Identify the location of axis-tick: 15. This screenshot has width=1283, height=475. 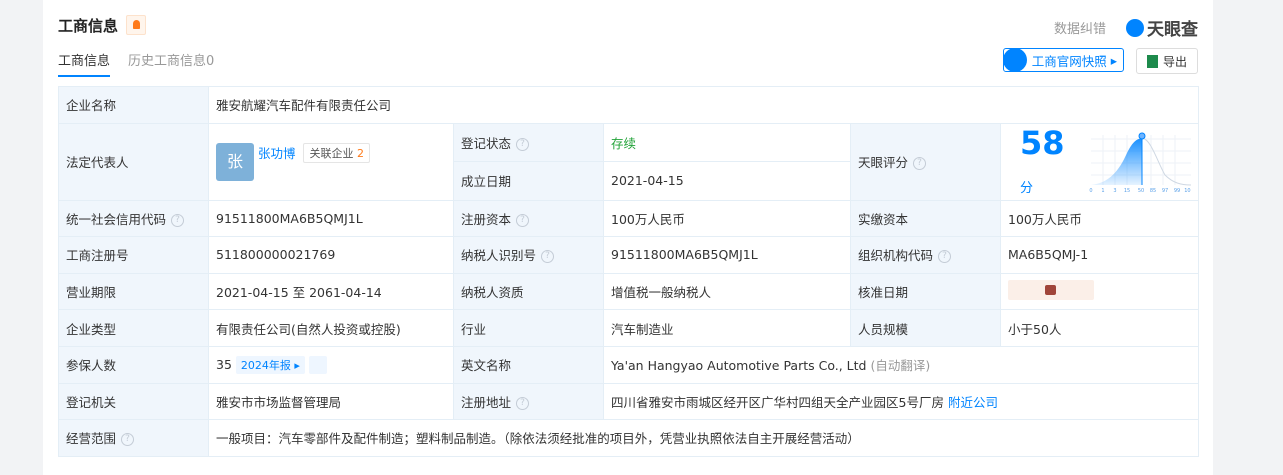
(1126, 190).